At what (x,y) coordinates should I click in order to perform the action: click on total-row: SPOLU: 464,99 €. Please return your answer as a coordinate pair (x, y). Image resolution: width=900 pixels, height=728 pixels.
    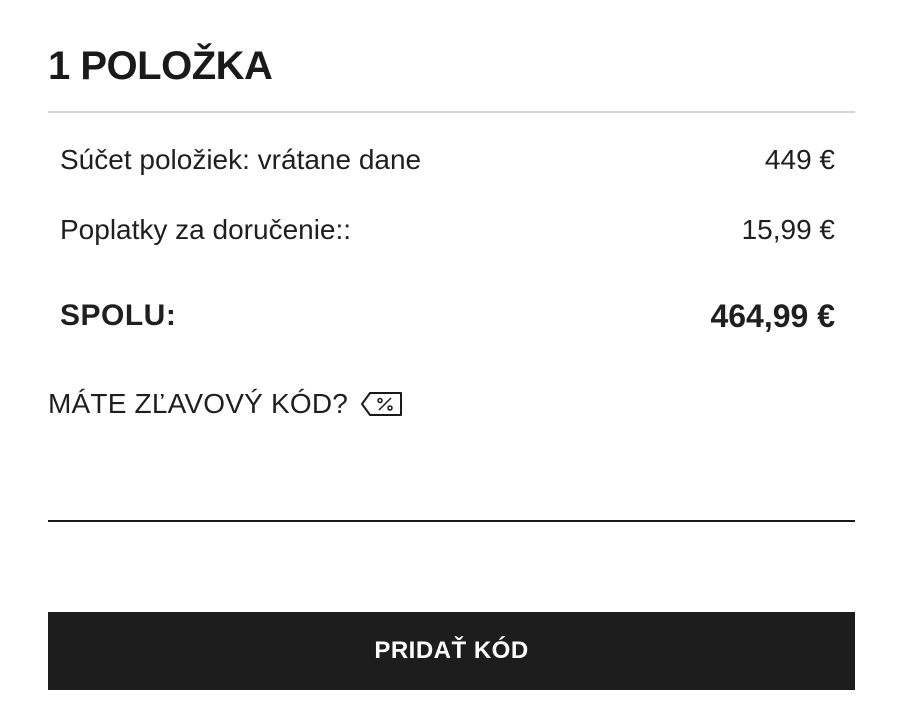
    Looking at the image, I should click on (447, 316).